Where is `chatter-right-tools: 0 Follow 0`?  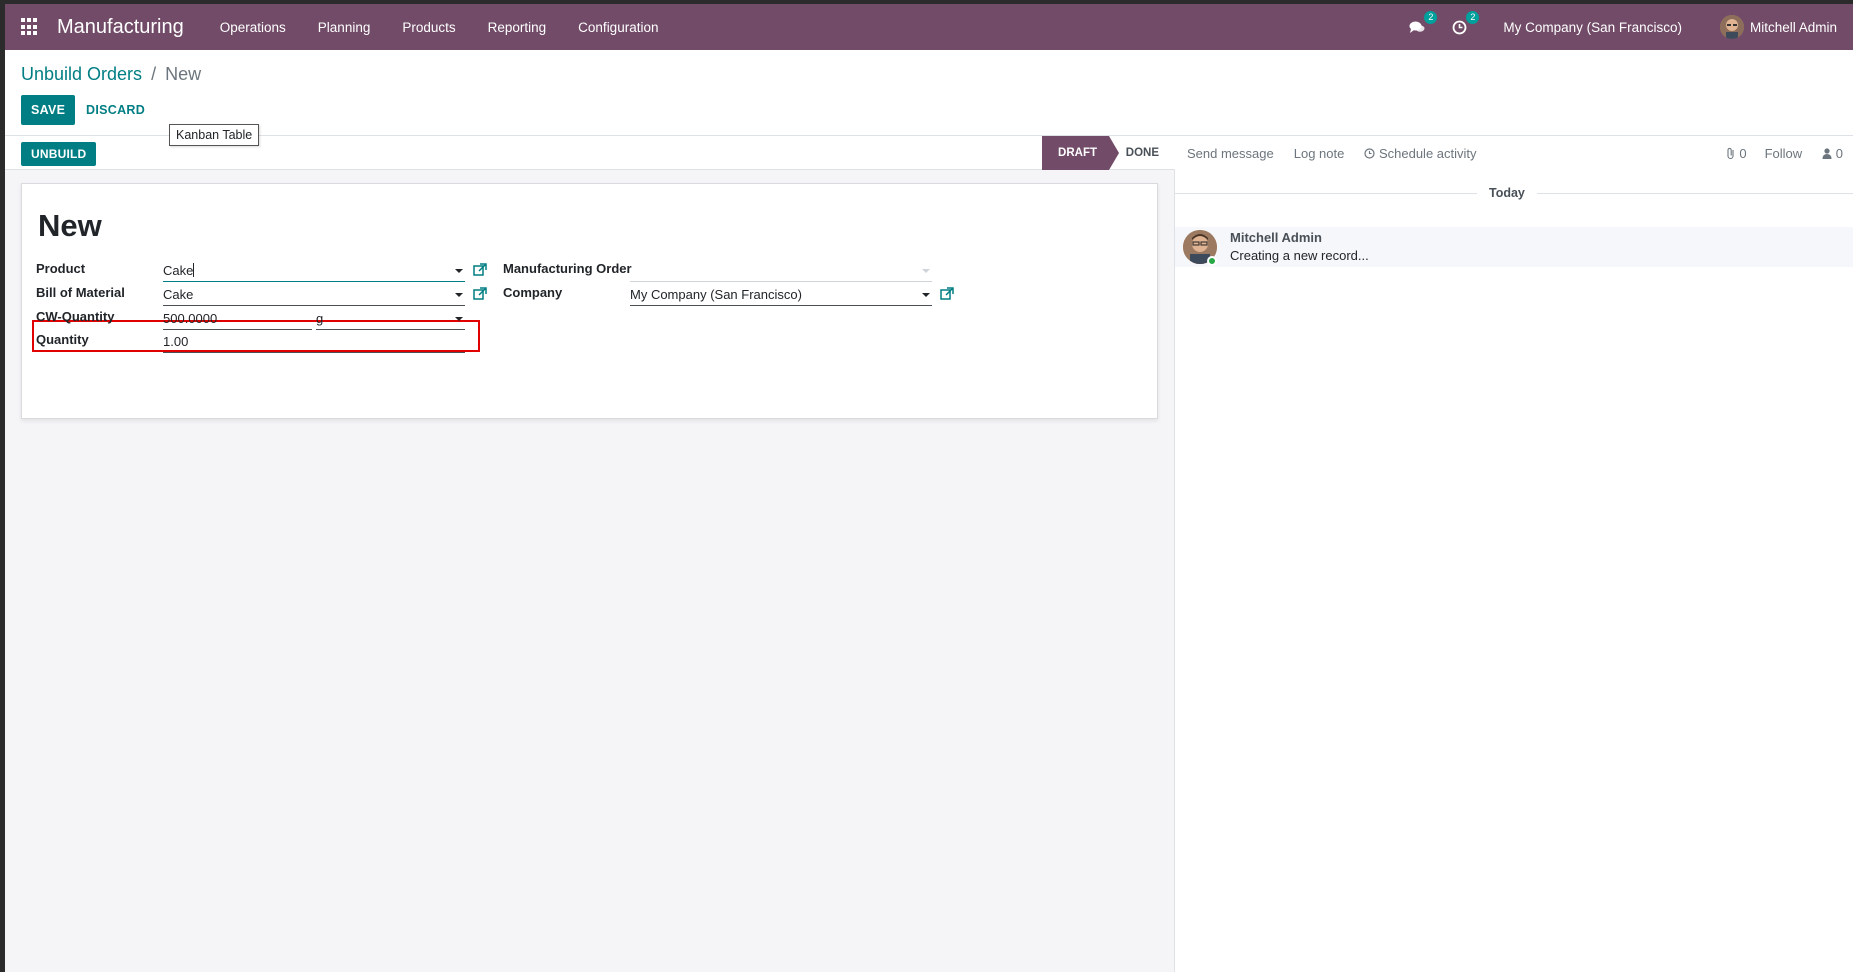
chatter-right-tools: 0 Follow 0 is located at coordinates (1789, 153).